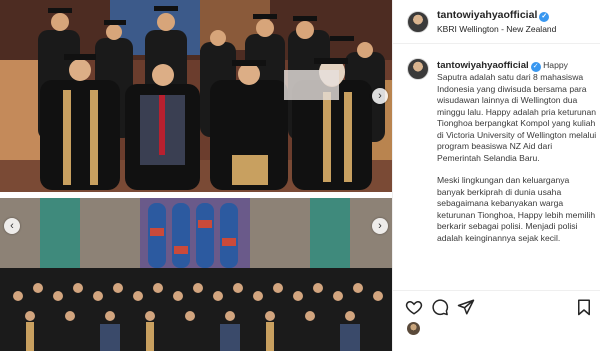 This screenshot has width=600, height=351. I want to click on header-username: tantowiyahyaofficial ✓, so click(493, 15).